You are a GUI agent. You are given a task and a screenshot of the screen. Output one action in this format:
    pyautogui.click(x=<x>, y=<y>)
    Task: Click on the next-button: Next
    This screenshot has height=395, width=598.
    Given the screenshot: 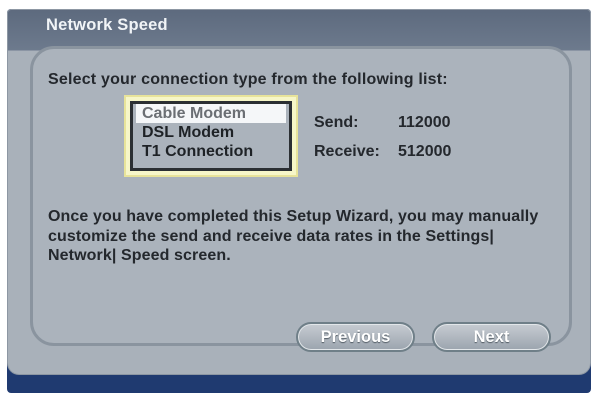 What is the action you would take?
    pyautogui.click(x=491, y=337)
    